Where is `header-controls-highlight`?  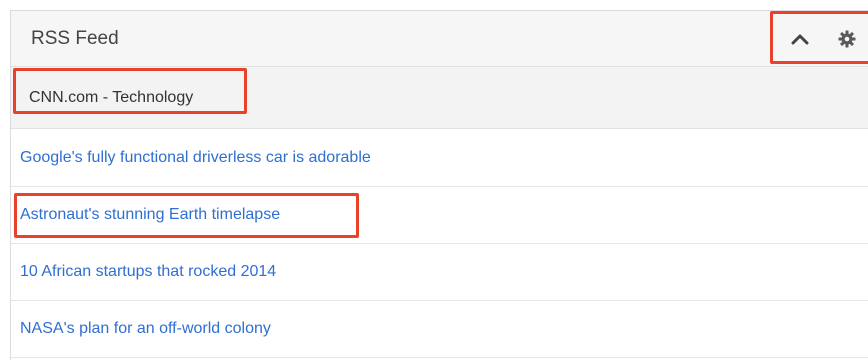 header-controls-highlight is located at coordinates (819, 37).